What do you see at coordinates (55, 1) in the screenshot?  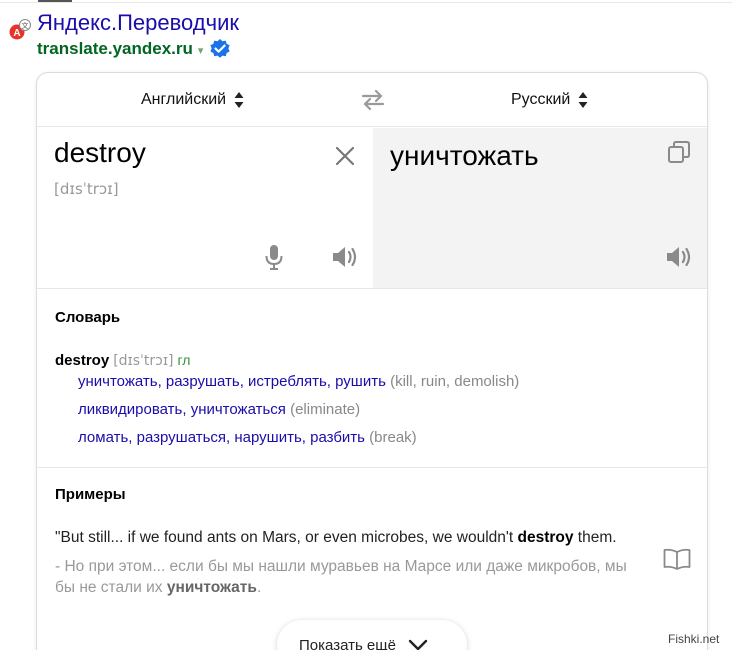 I see `top-tab-indicator` at bounding box center [55, 1].